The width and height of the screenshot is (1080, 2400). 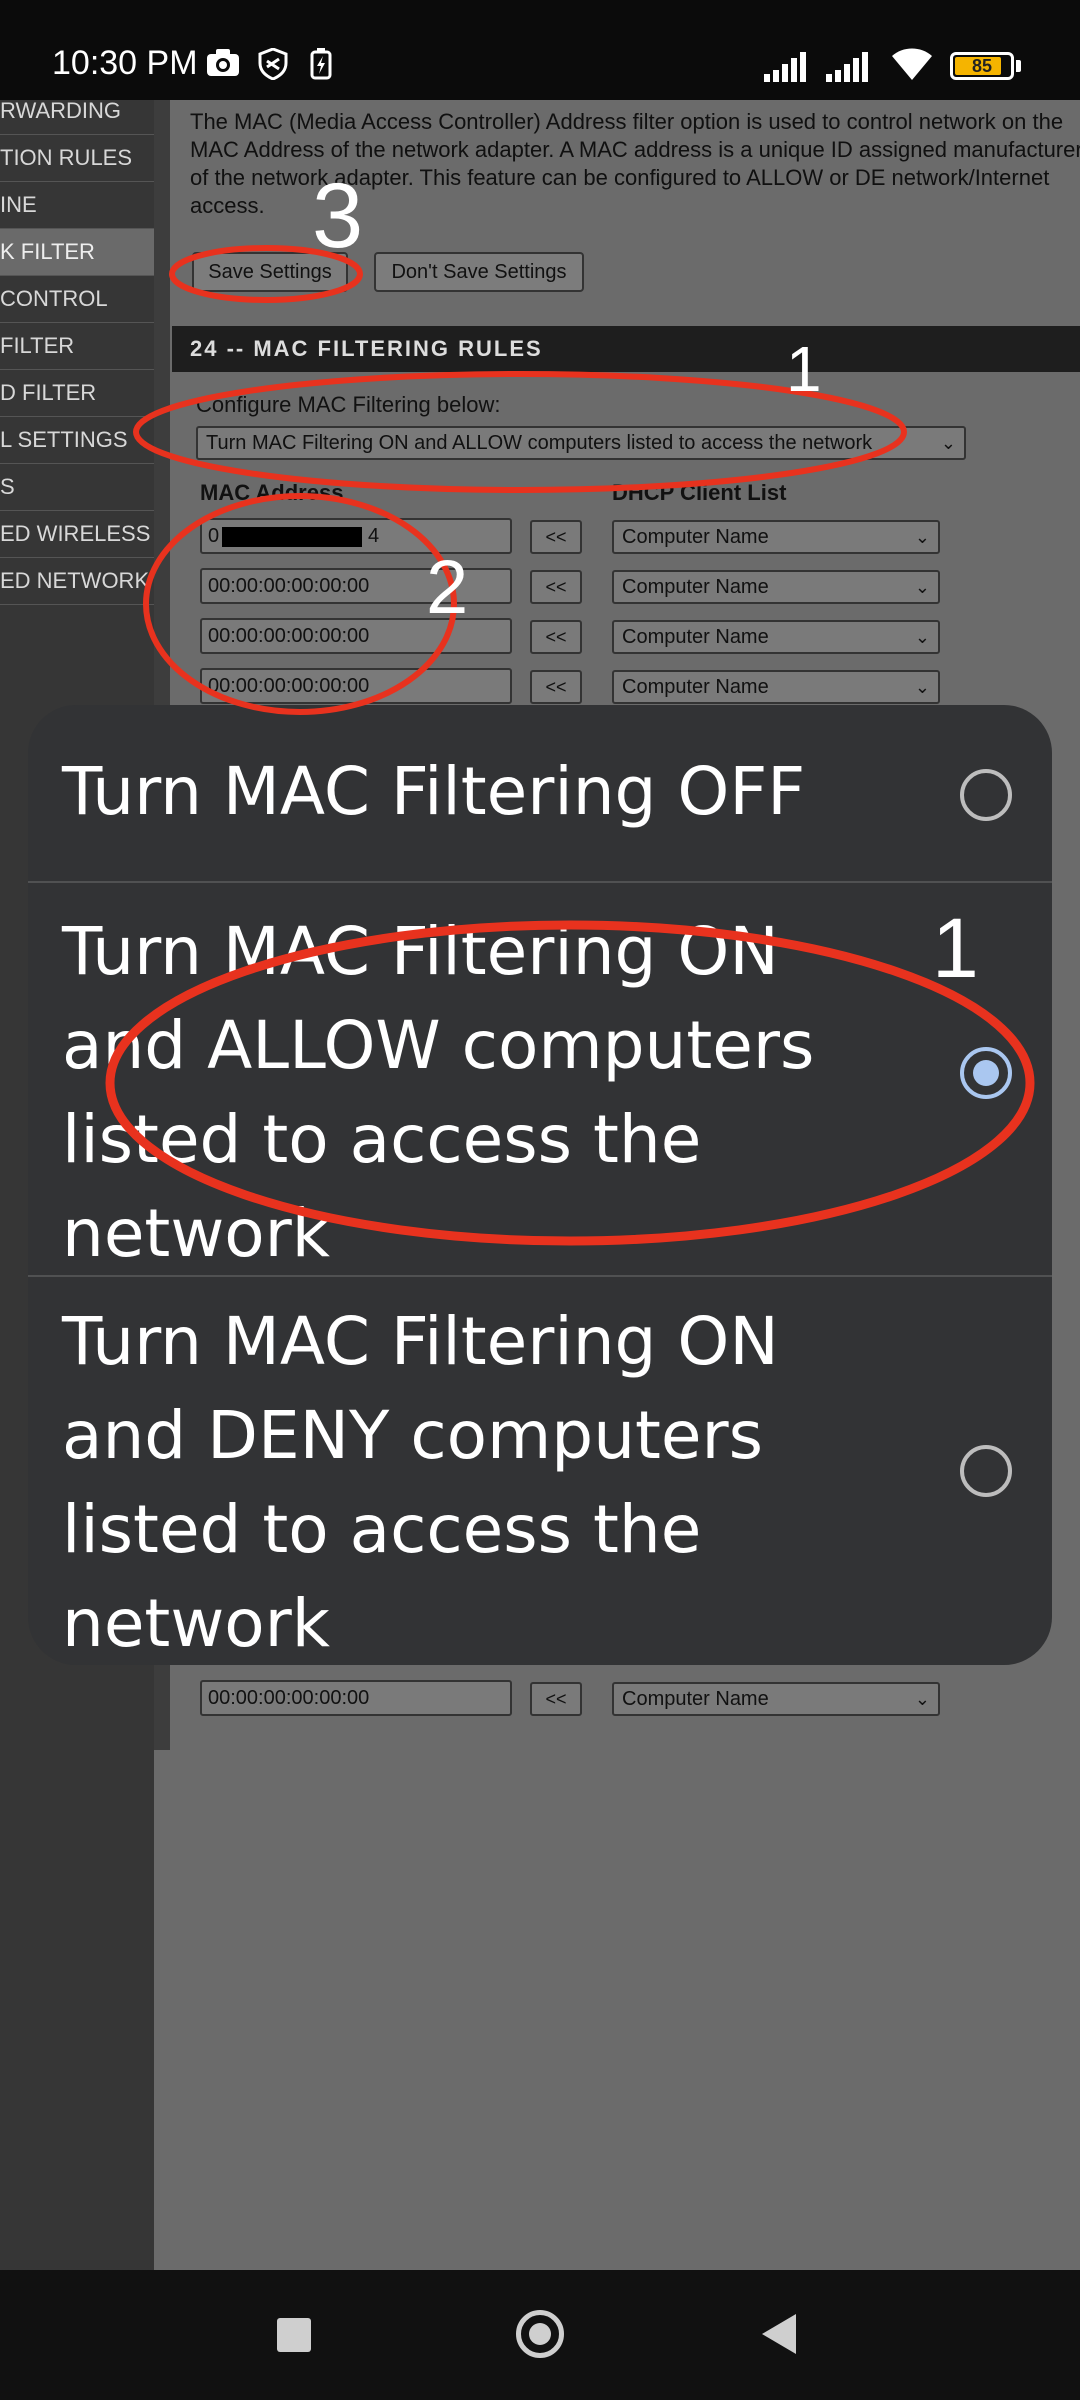 What do you see at coordinates (300, 604) in the screenshot?
I see `annotation-ellipse-mac` at bounding box center [300, 604].